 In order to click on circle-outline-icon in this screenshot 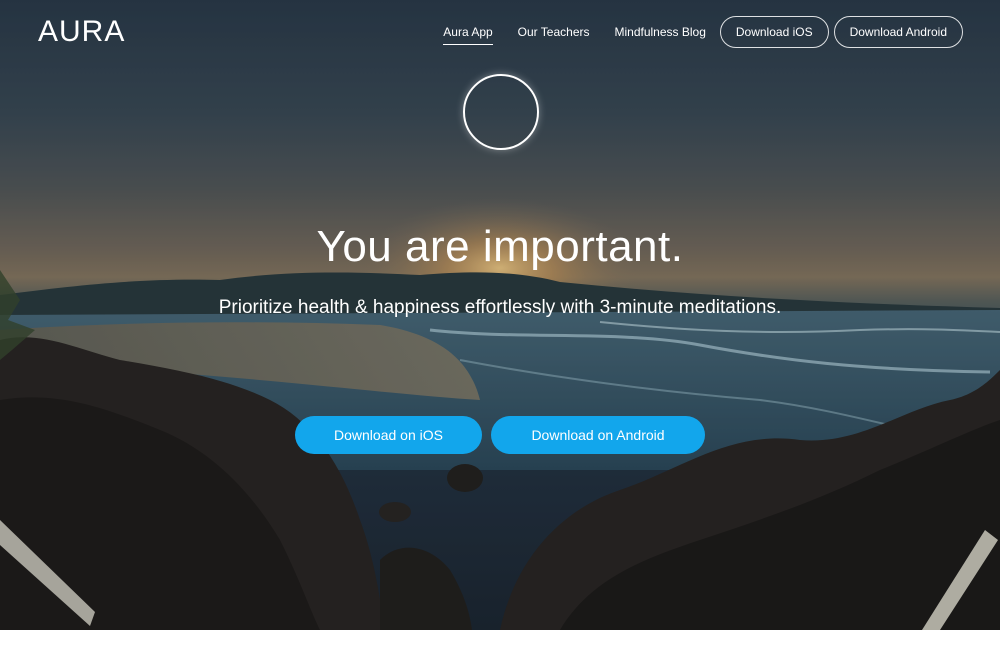, I will do `click(501, 112)`.